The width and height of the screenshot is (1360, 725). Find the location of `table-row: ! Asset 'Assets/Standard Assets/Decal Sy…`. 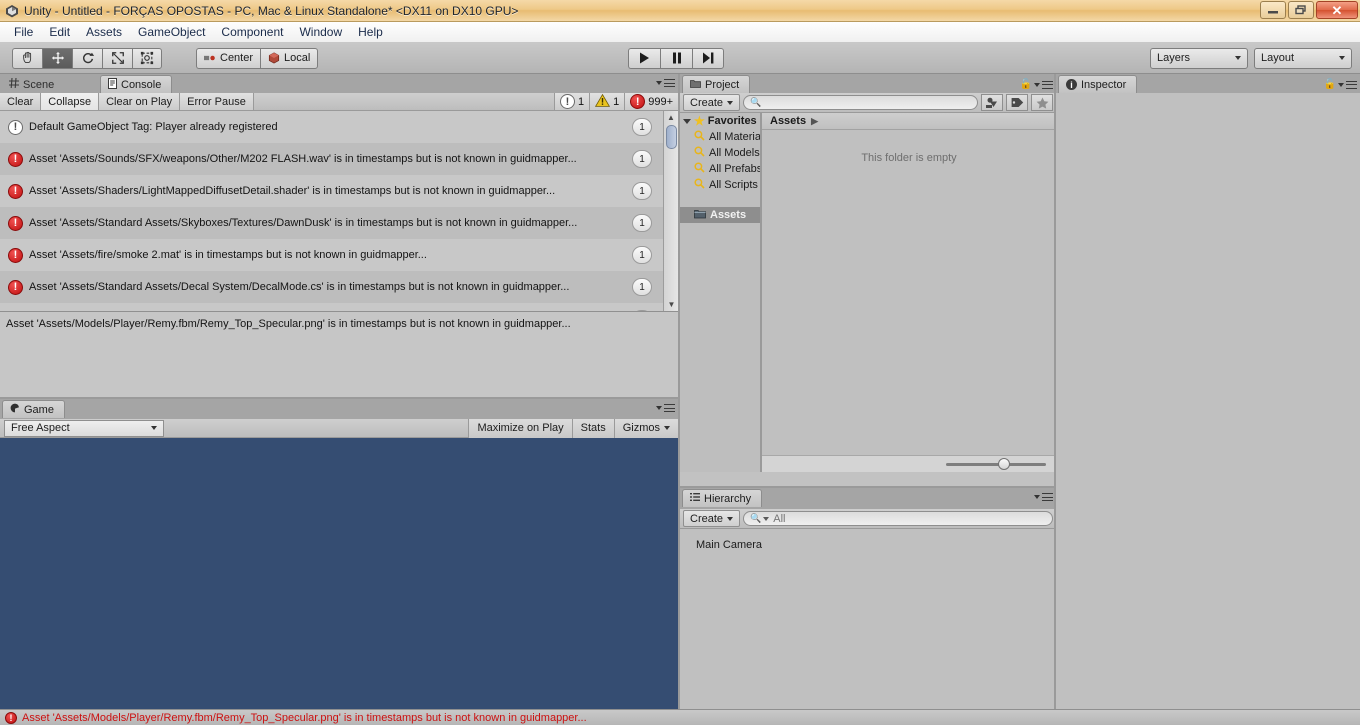

table-row: ! Asset 'Assets/Standard Assets/Decal Sy… is located at coordinates (339, 287).